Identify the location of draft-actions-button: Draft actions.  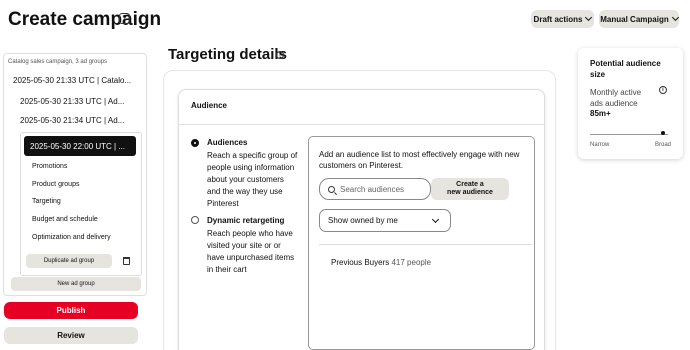
(562, 19).